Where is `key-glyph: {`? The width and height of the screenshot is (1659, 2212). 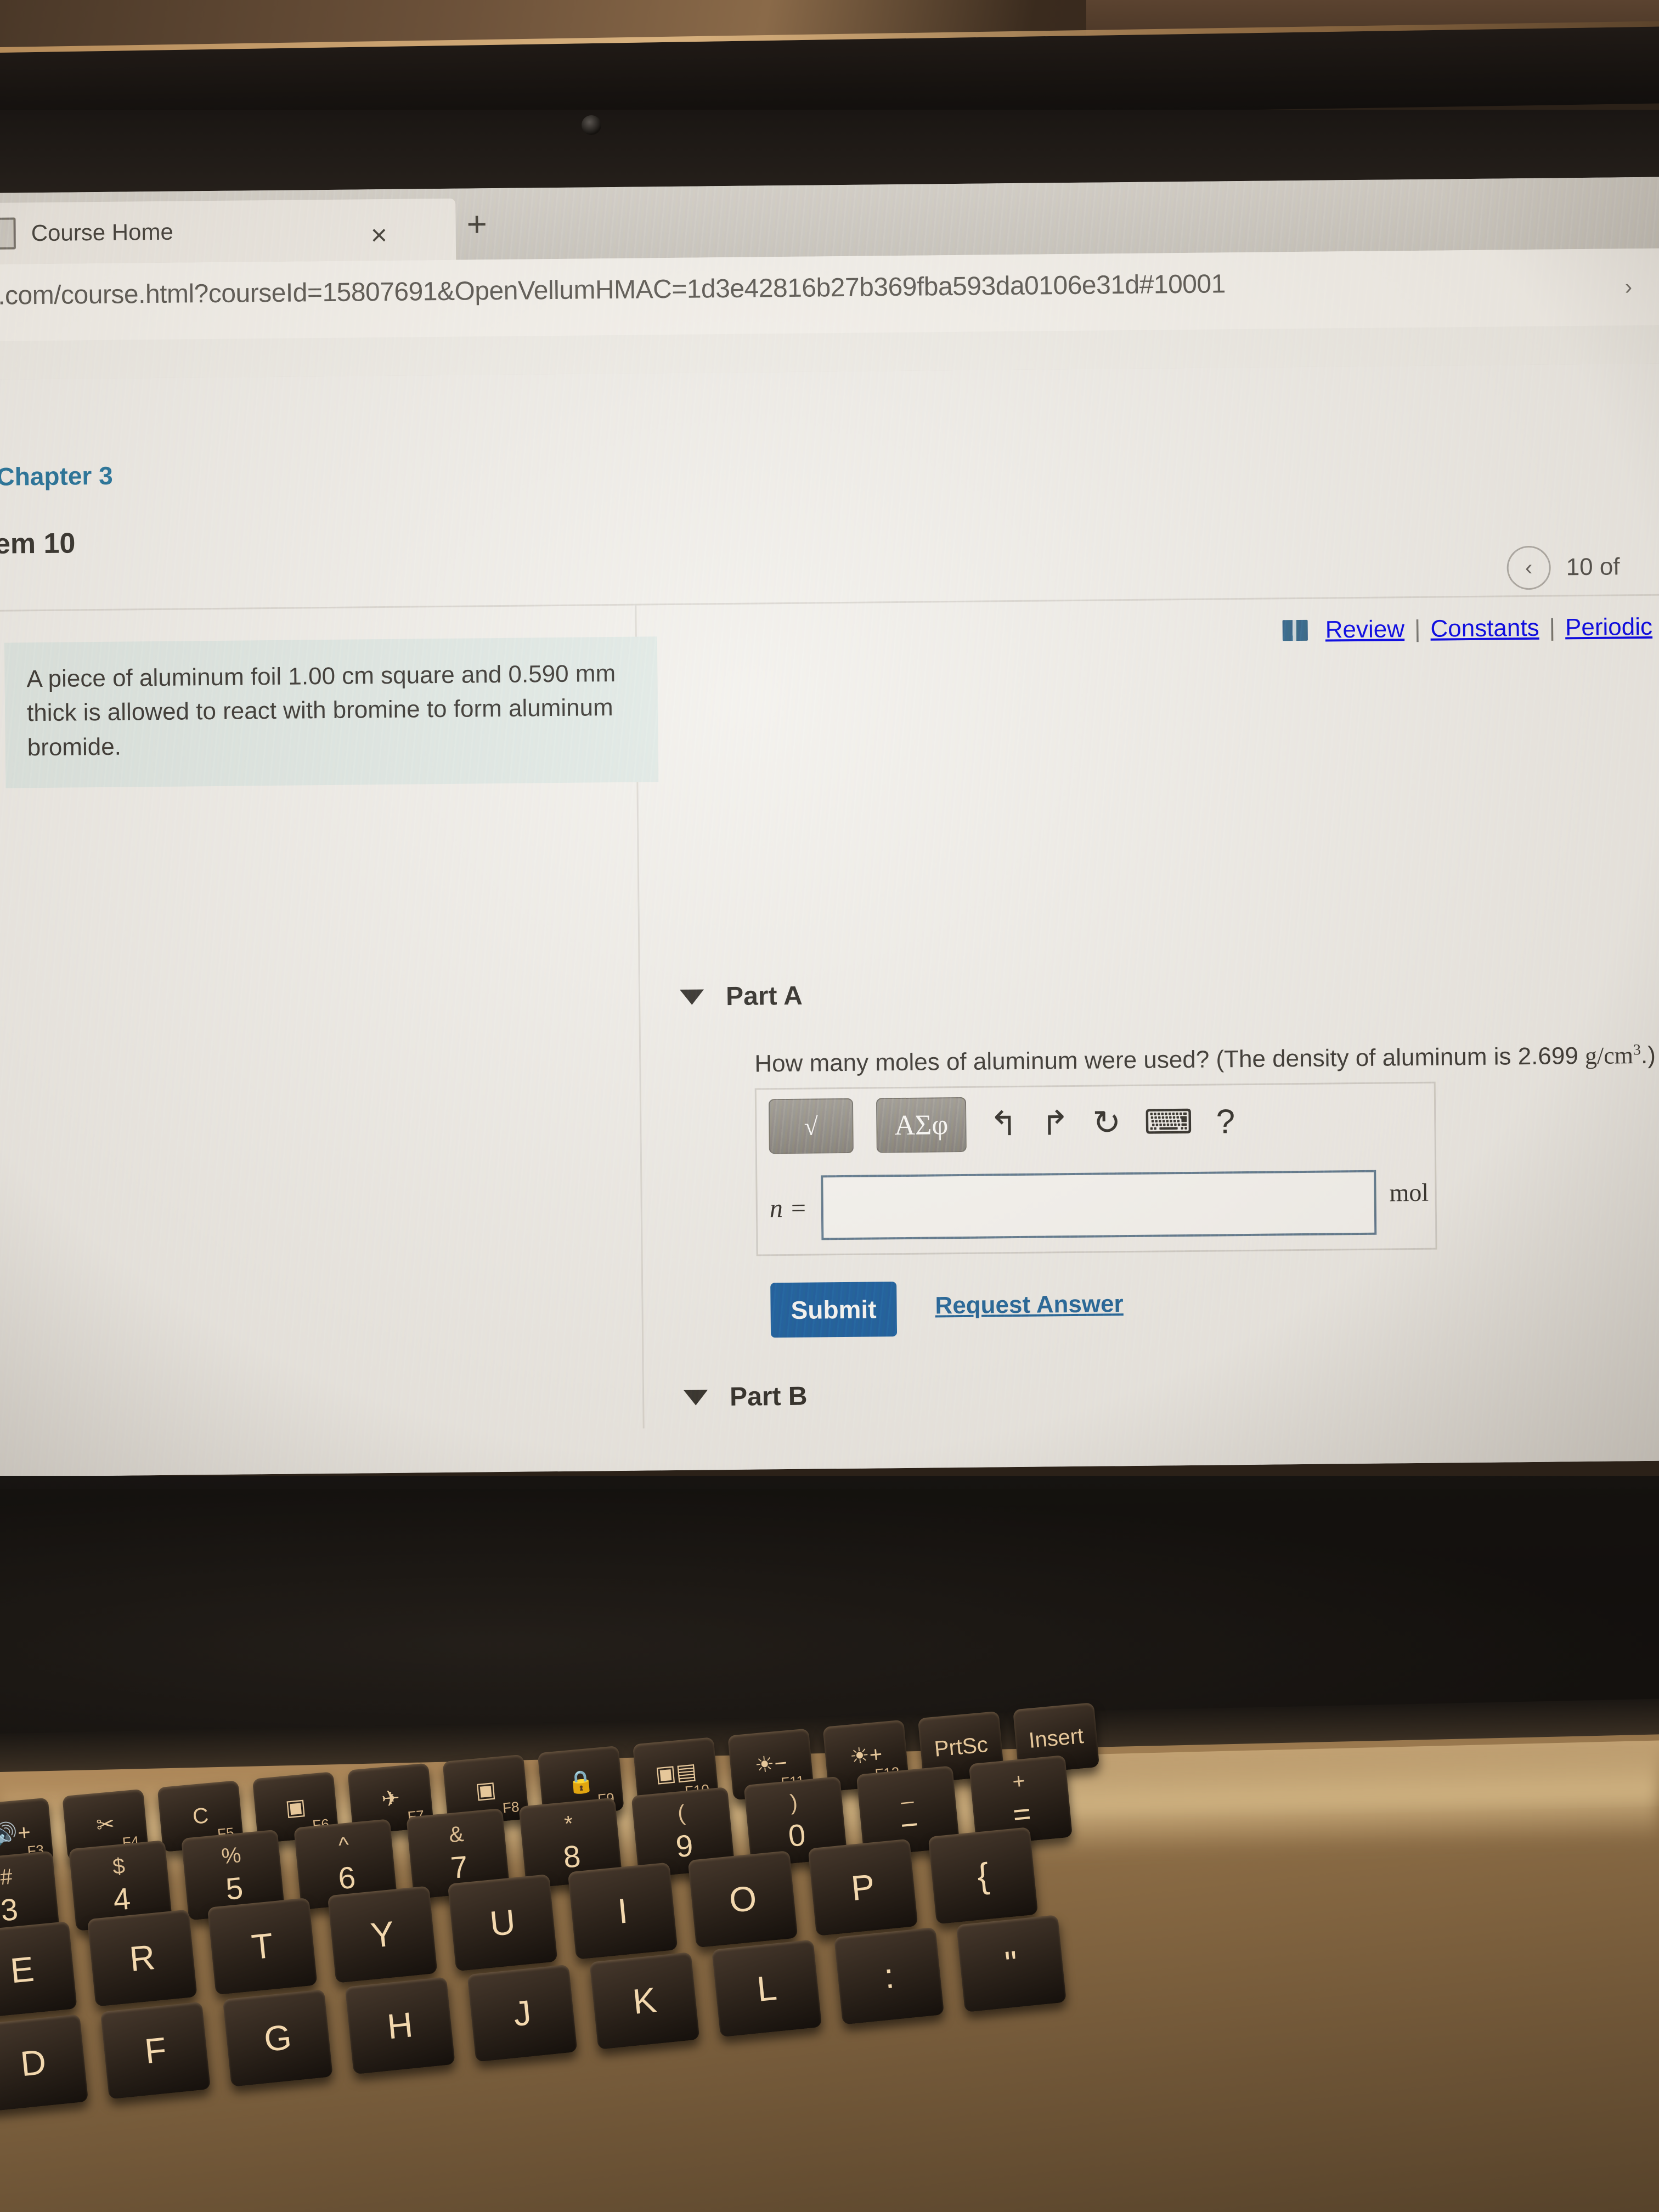
key-glyph: { is located at coordinates (983, 1875).